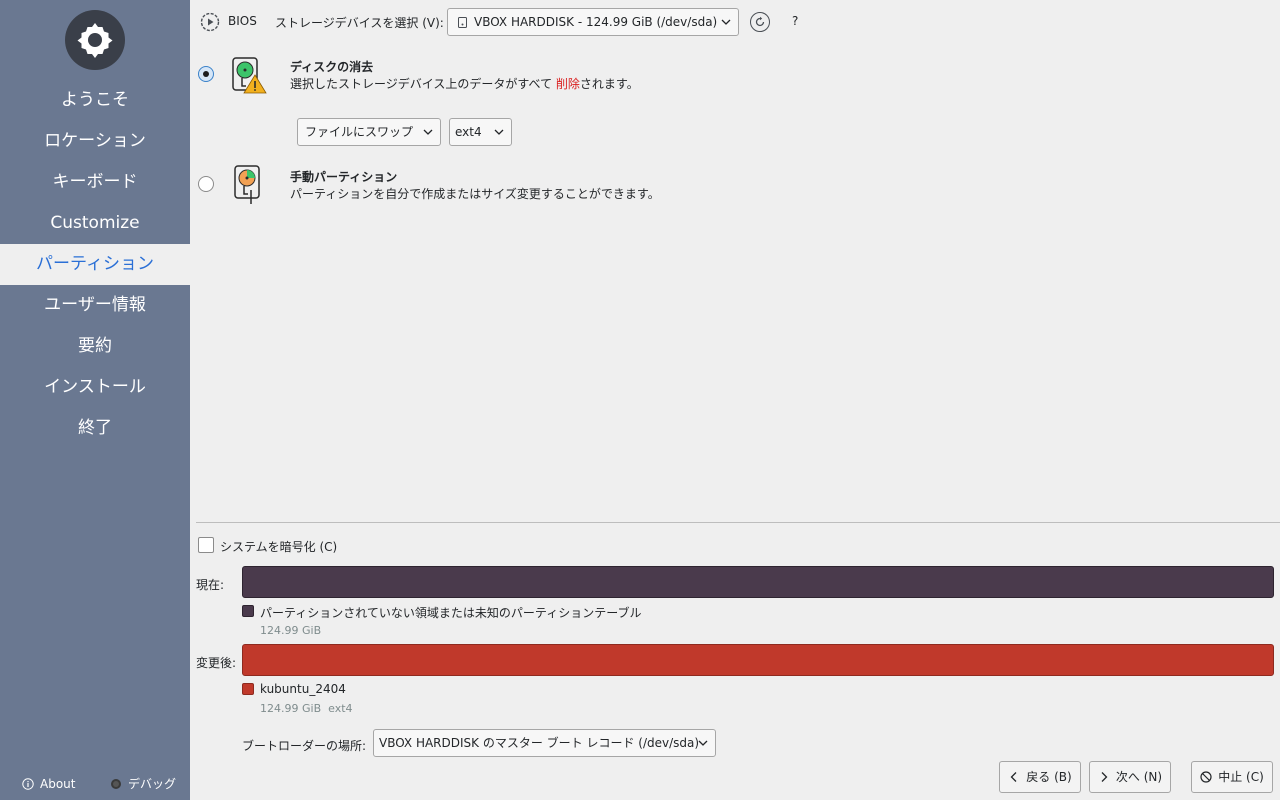  I want to click on disk-manual-icon, so click(247, 184).